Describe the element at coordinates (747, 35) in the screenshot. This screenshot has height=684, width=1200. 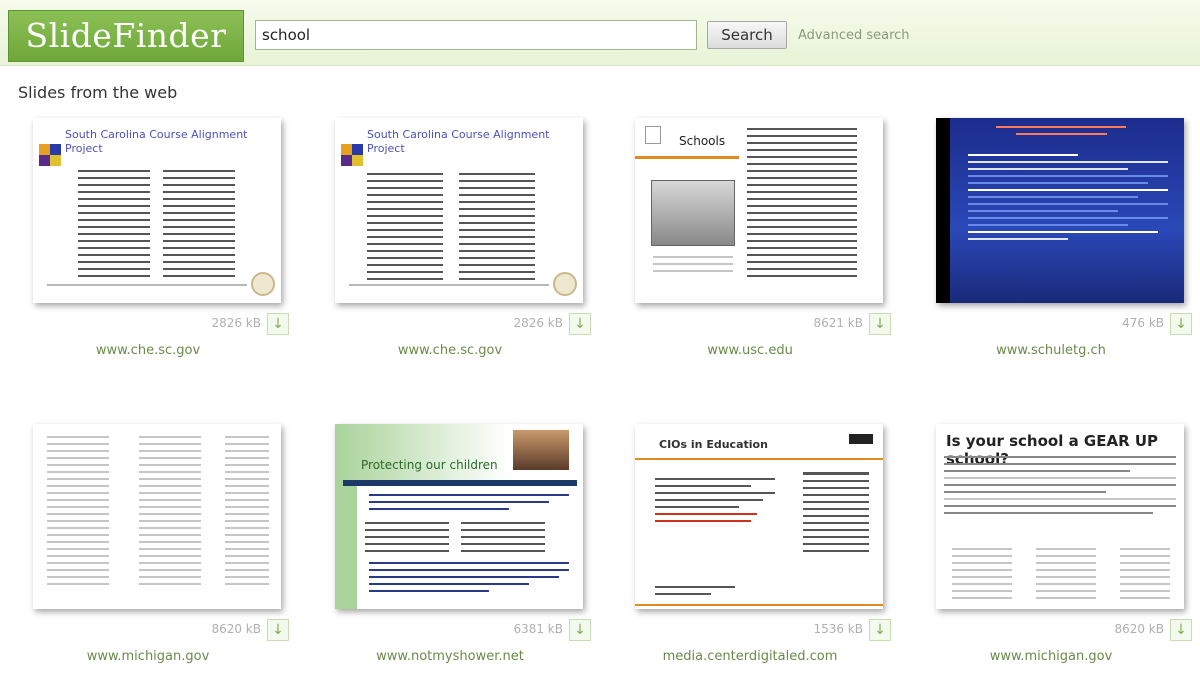
I see `search-button: Search` at that location.